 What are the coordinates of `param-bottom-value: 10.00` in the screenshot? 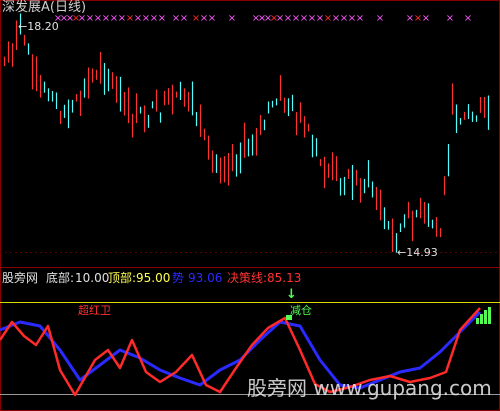 It's located at (92, 278).